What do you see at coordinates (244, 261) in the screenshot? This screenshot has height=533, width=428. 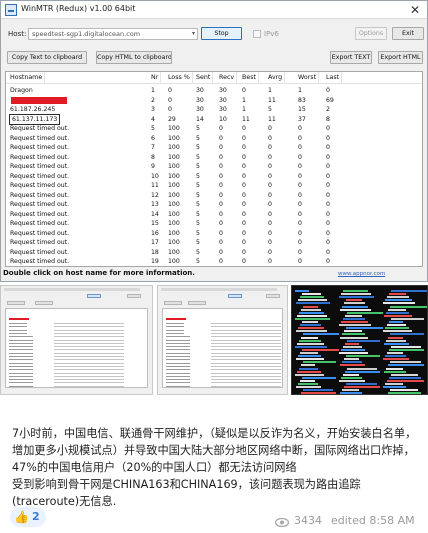 I see `cell-best: 0` at bounding box center [244, 261].